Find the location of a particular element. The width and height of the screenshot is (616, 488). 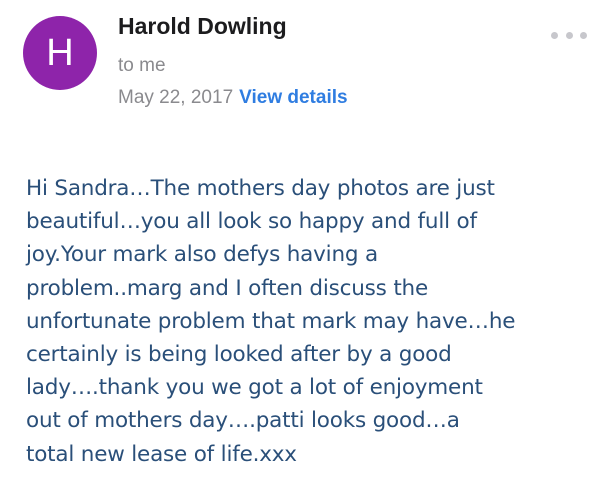

recipient-label: to me is located at coordinates (142, 65).